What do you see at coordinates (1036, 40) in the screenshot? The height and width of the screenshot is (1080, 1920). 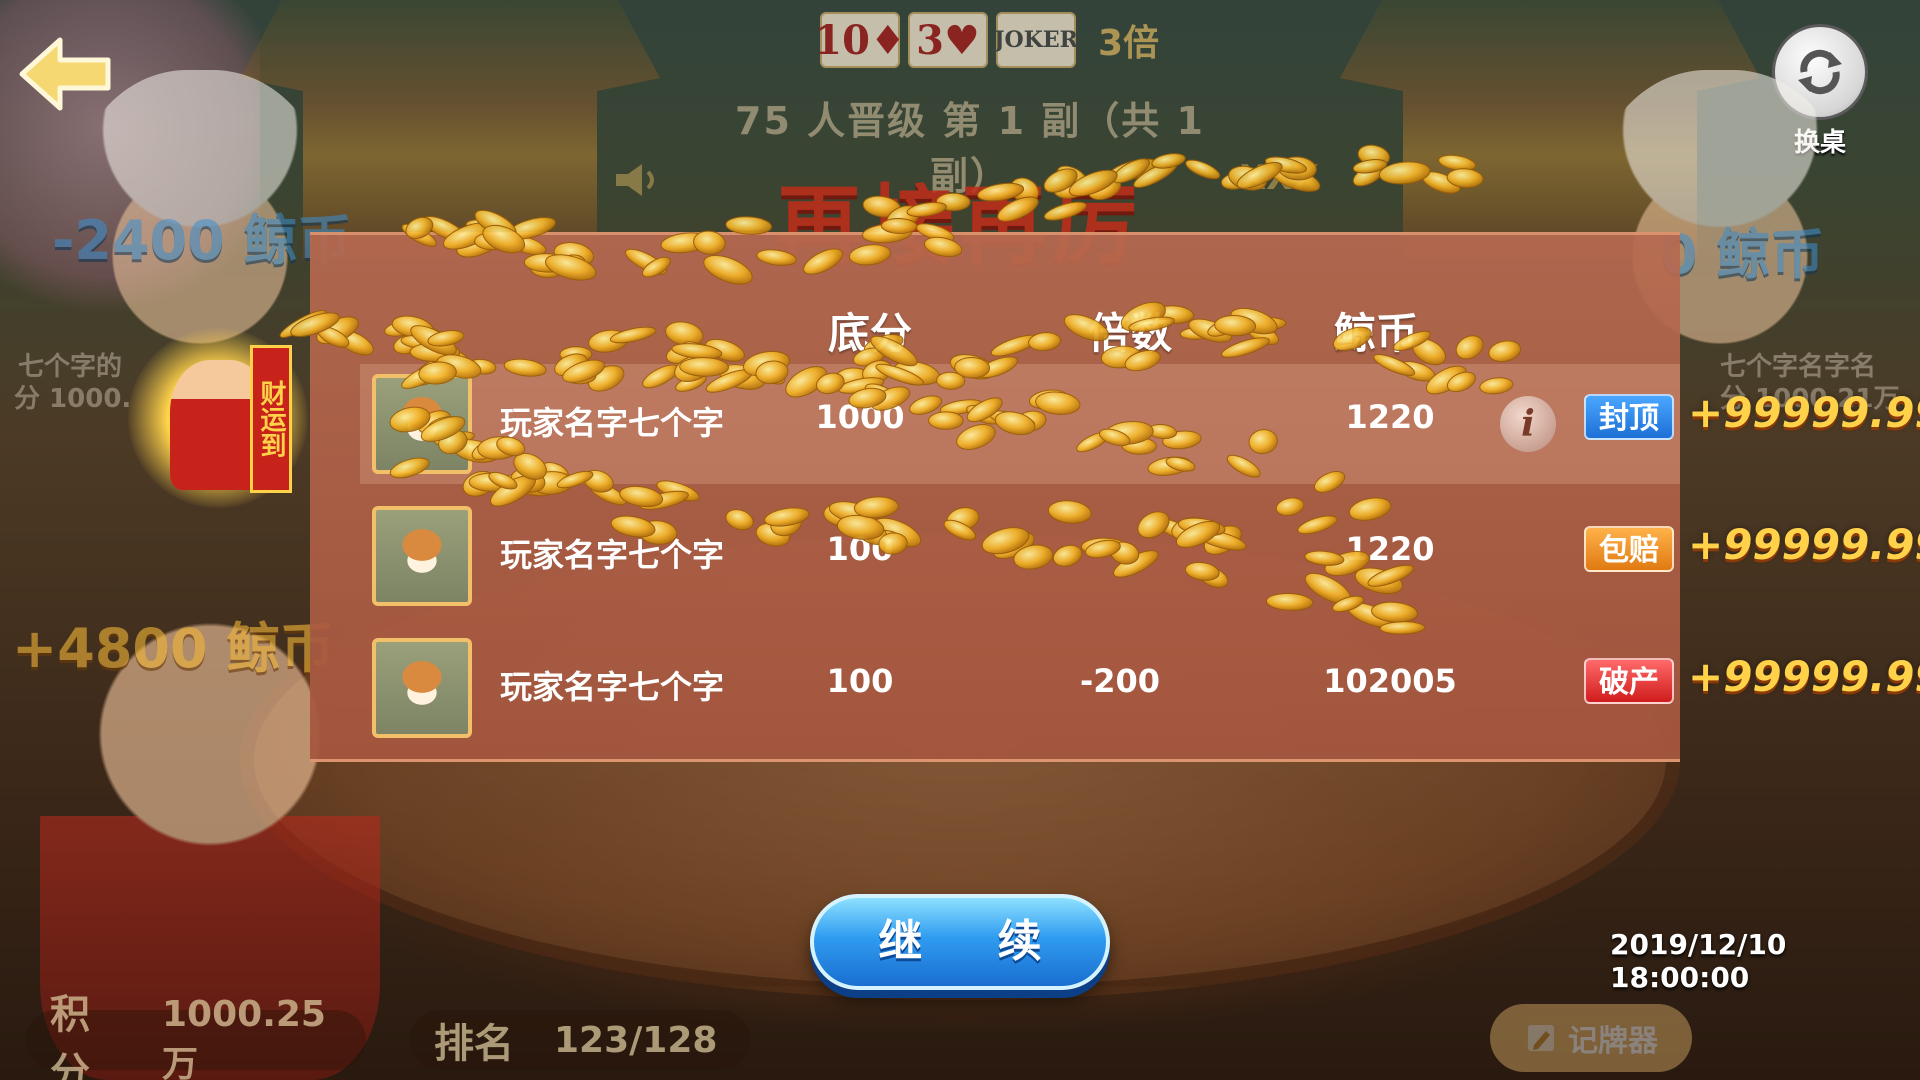 I see `card-joker: JOKER` at bounding box center [1036, 40].